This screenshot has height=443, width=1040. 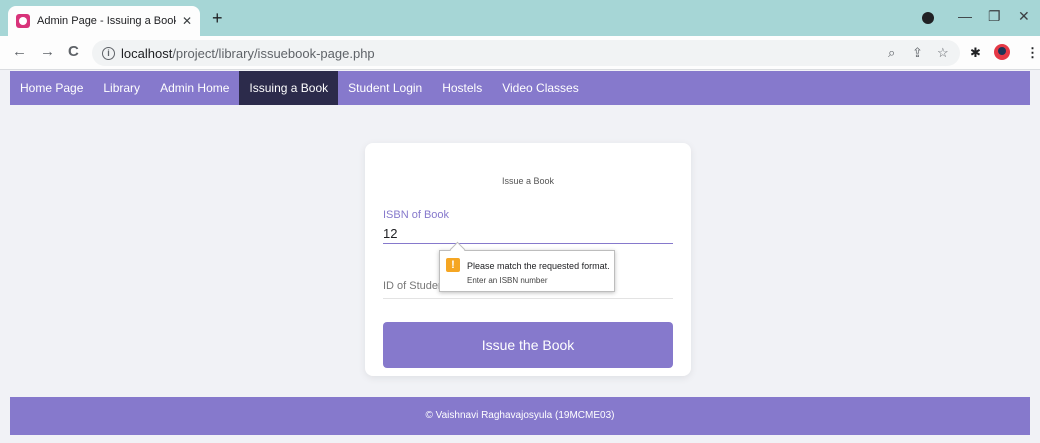 What do you see at coordinates (943, 53) in the screenshot?
I see `bookmark-star-icon: ☆` at bounding box center [943, 53].